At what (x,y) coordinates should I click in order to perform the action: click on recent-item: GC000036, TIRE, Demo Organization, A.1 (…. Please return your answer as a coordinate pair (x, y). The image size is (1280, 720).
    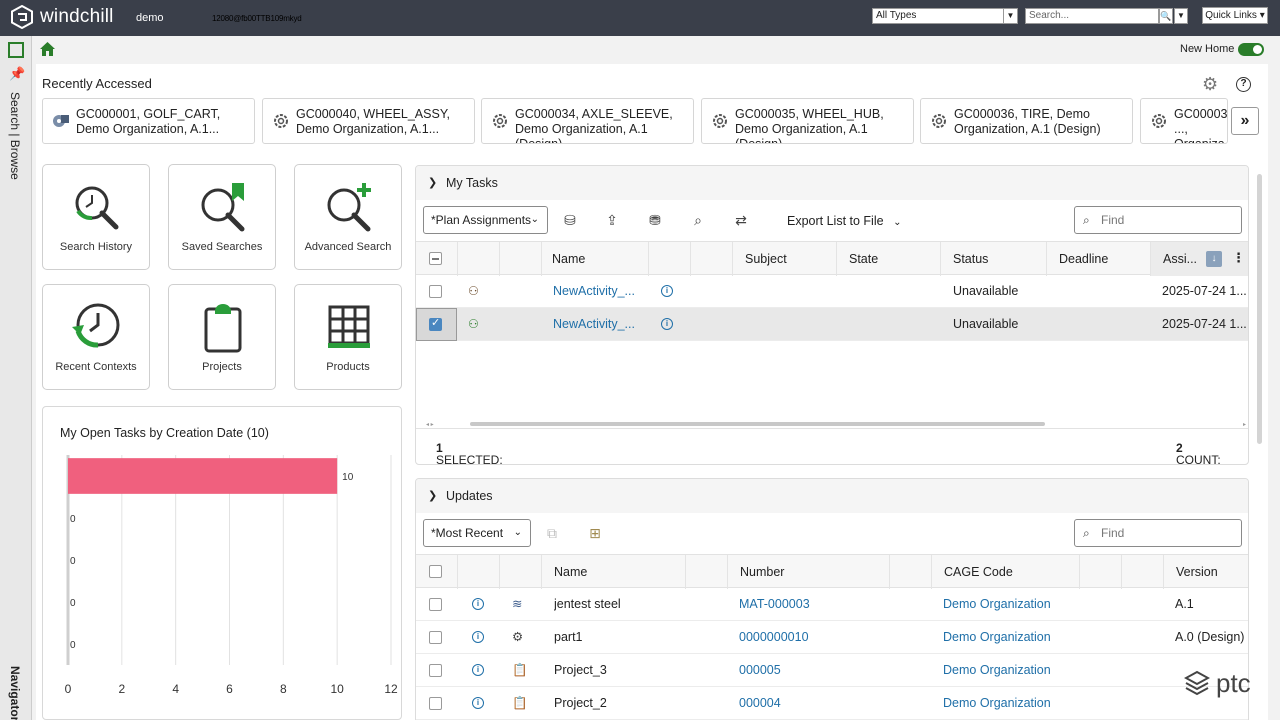
    Looking at the image, I should click on (1026, 121).